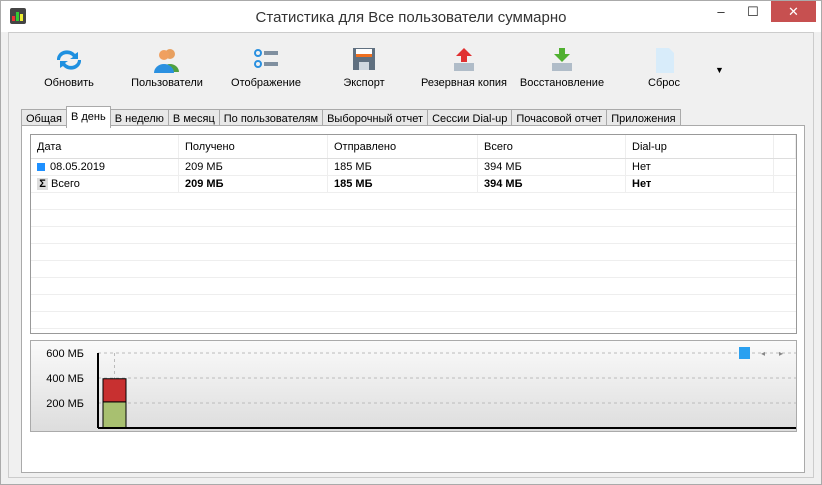 The height and width of the screenshot is (485, 822). I want to click on floppy-icon, so click(364, 60).